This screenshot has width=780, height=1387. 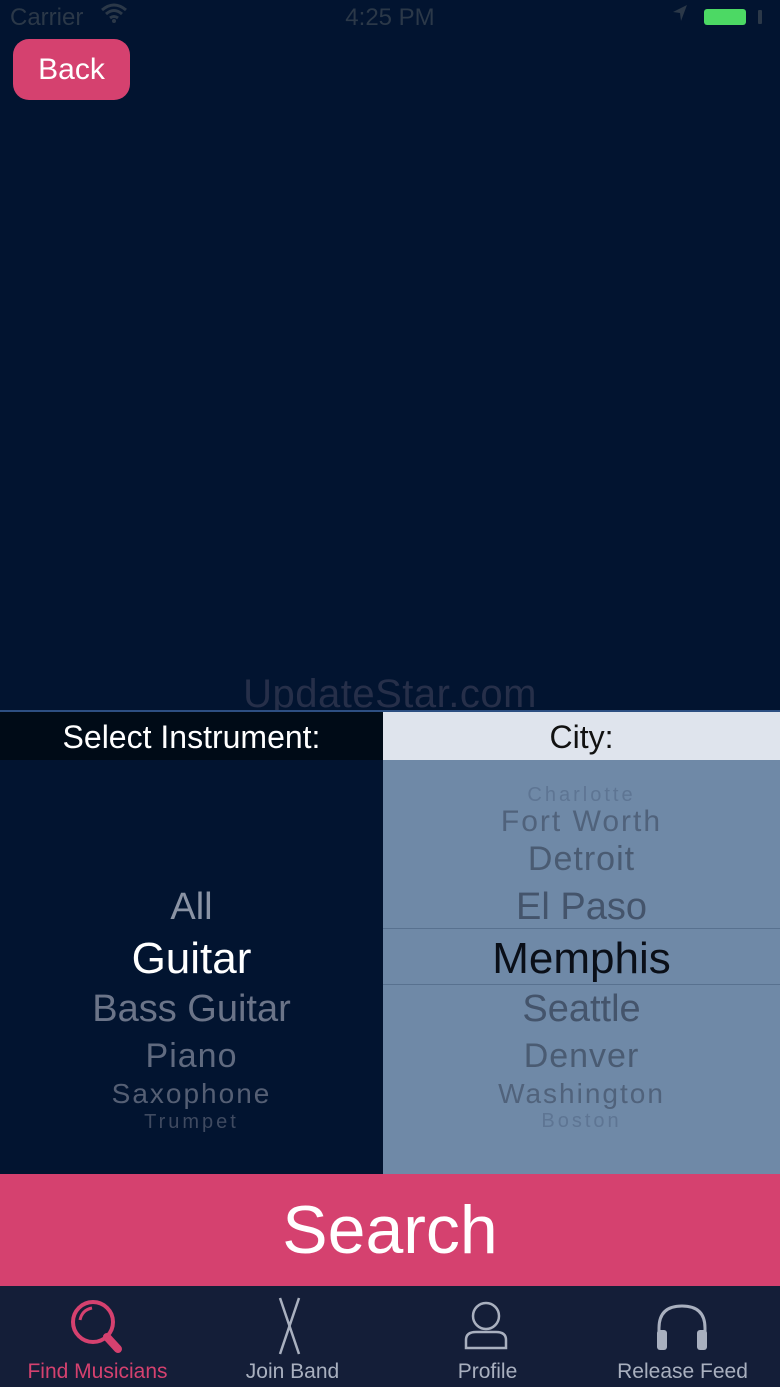 What do you see at coordinates (97, 1325) in the screenshot?
I see `search-icon` at bounding box center [97, 1325].